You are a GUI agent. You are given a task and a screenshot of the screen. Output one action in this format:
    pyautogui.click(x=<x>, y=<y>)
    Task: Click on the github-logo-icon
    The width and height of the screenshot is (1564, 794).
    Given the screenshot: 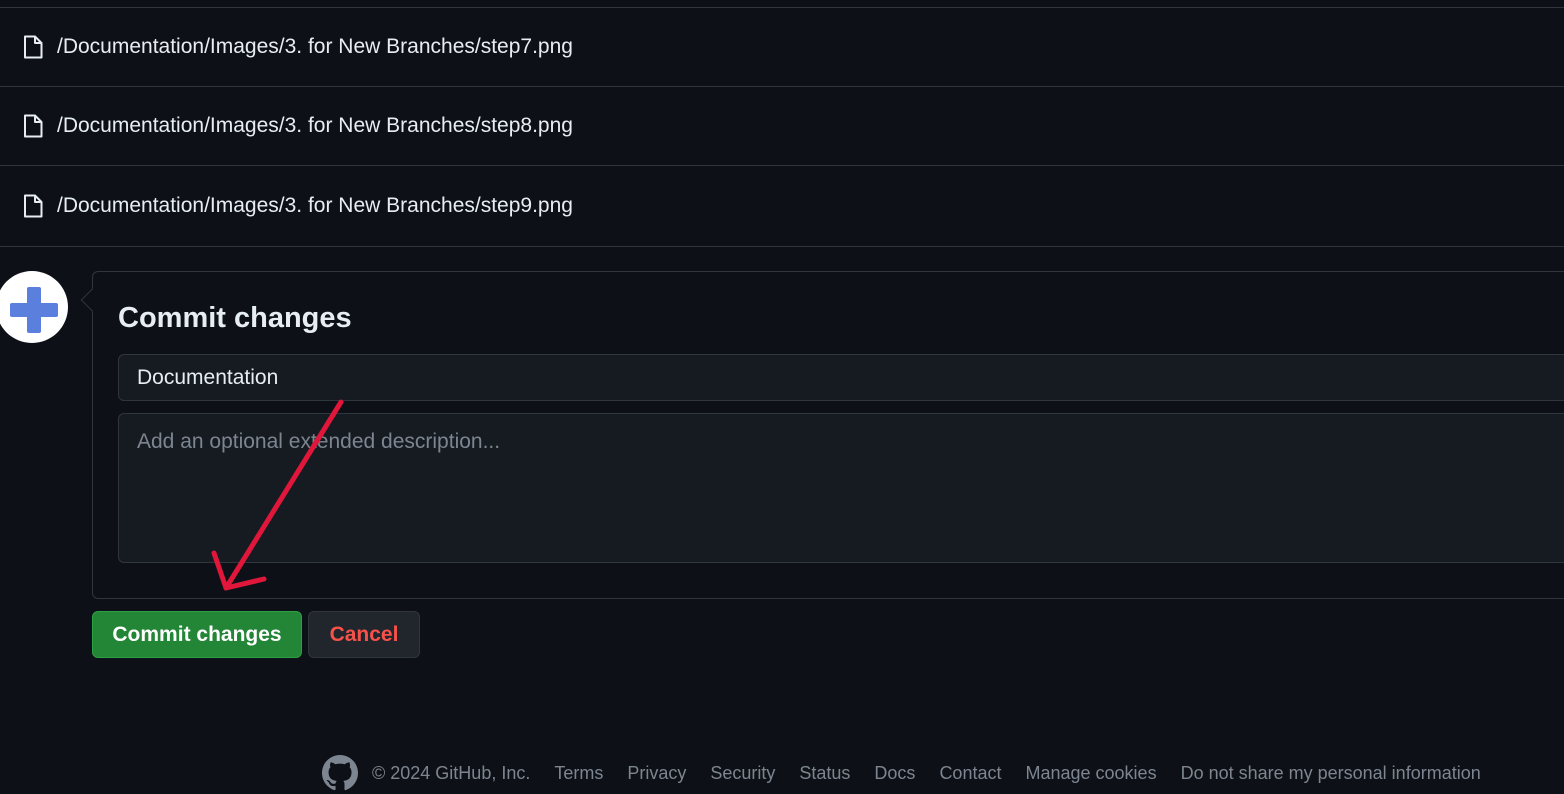 What is the action you would take?
    pyautogui.click(x=340, y=773)
    